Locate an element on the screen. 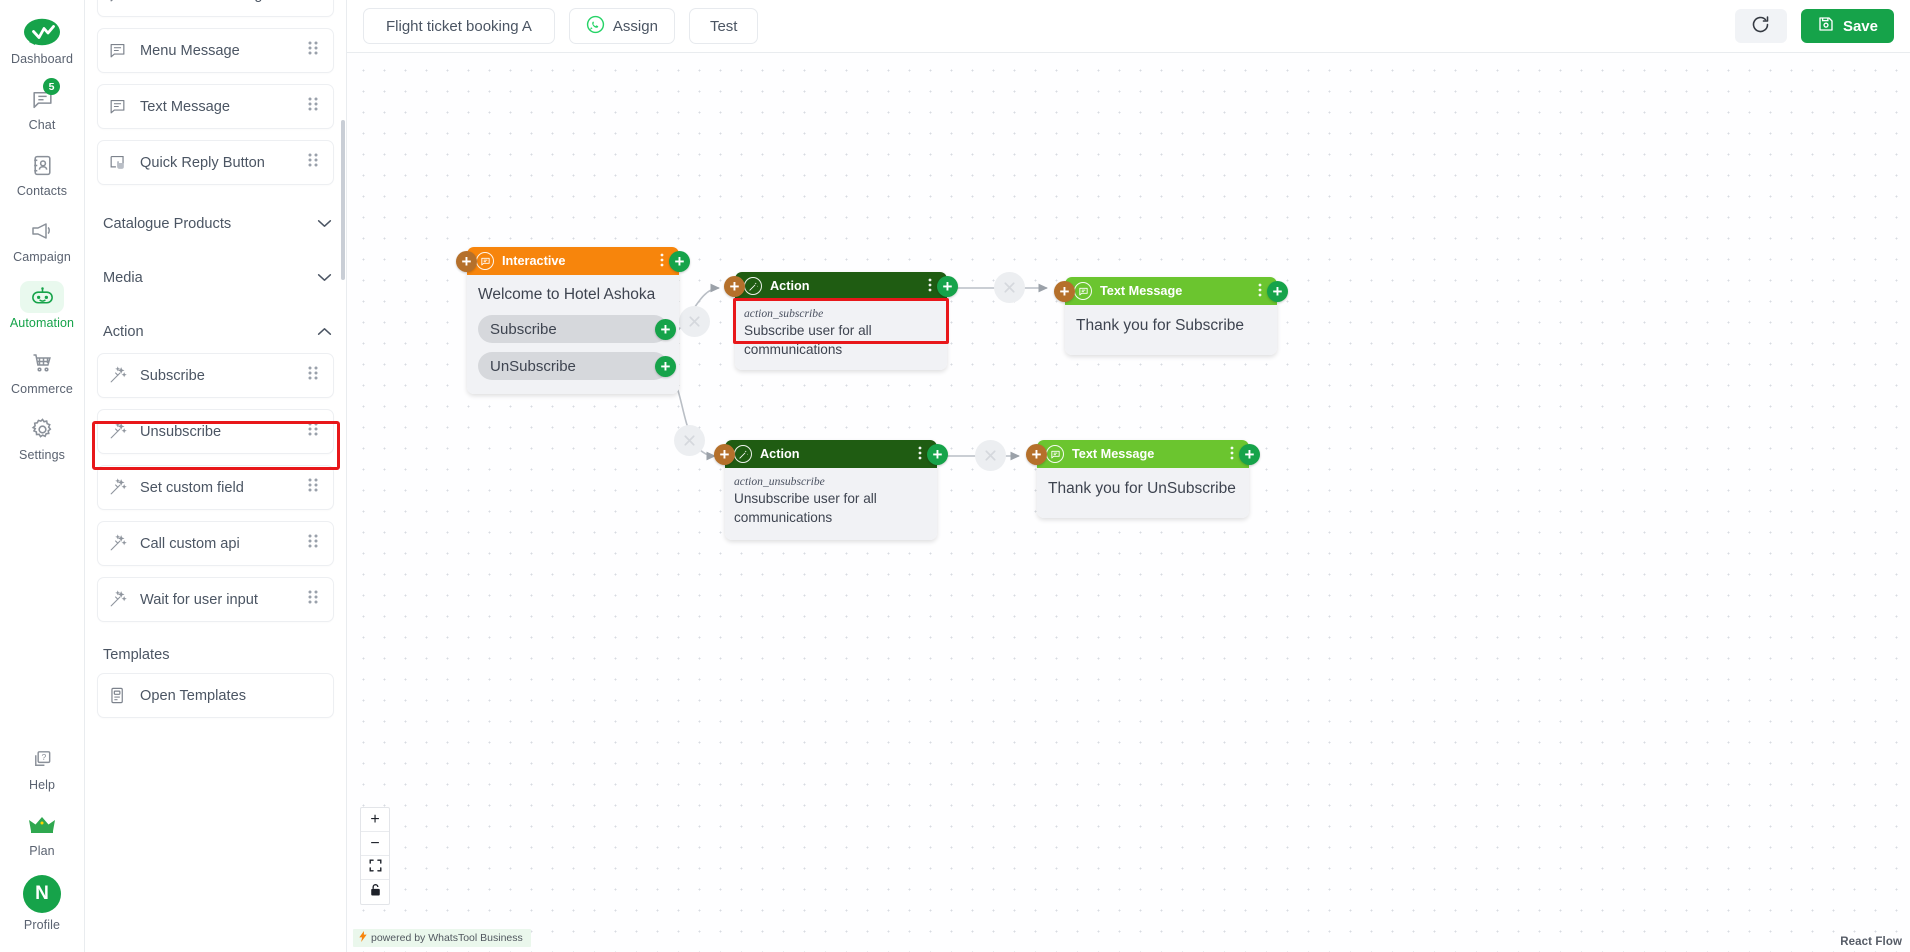  palette-card-unsubscribe: Unsubscribe is located at coordinates (215, 431).